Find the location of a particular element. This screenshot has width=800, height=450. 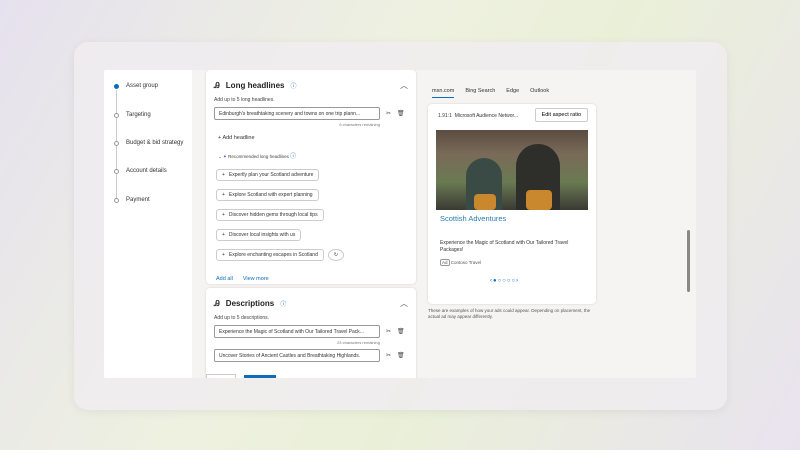

step-asset-group: Asset group is located at coordinates (136, 86).